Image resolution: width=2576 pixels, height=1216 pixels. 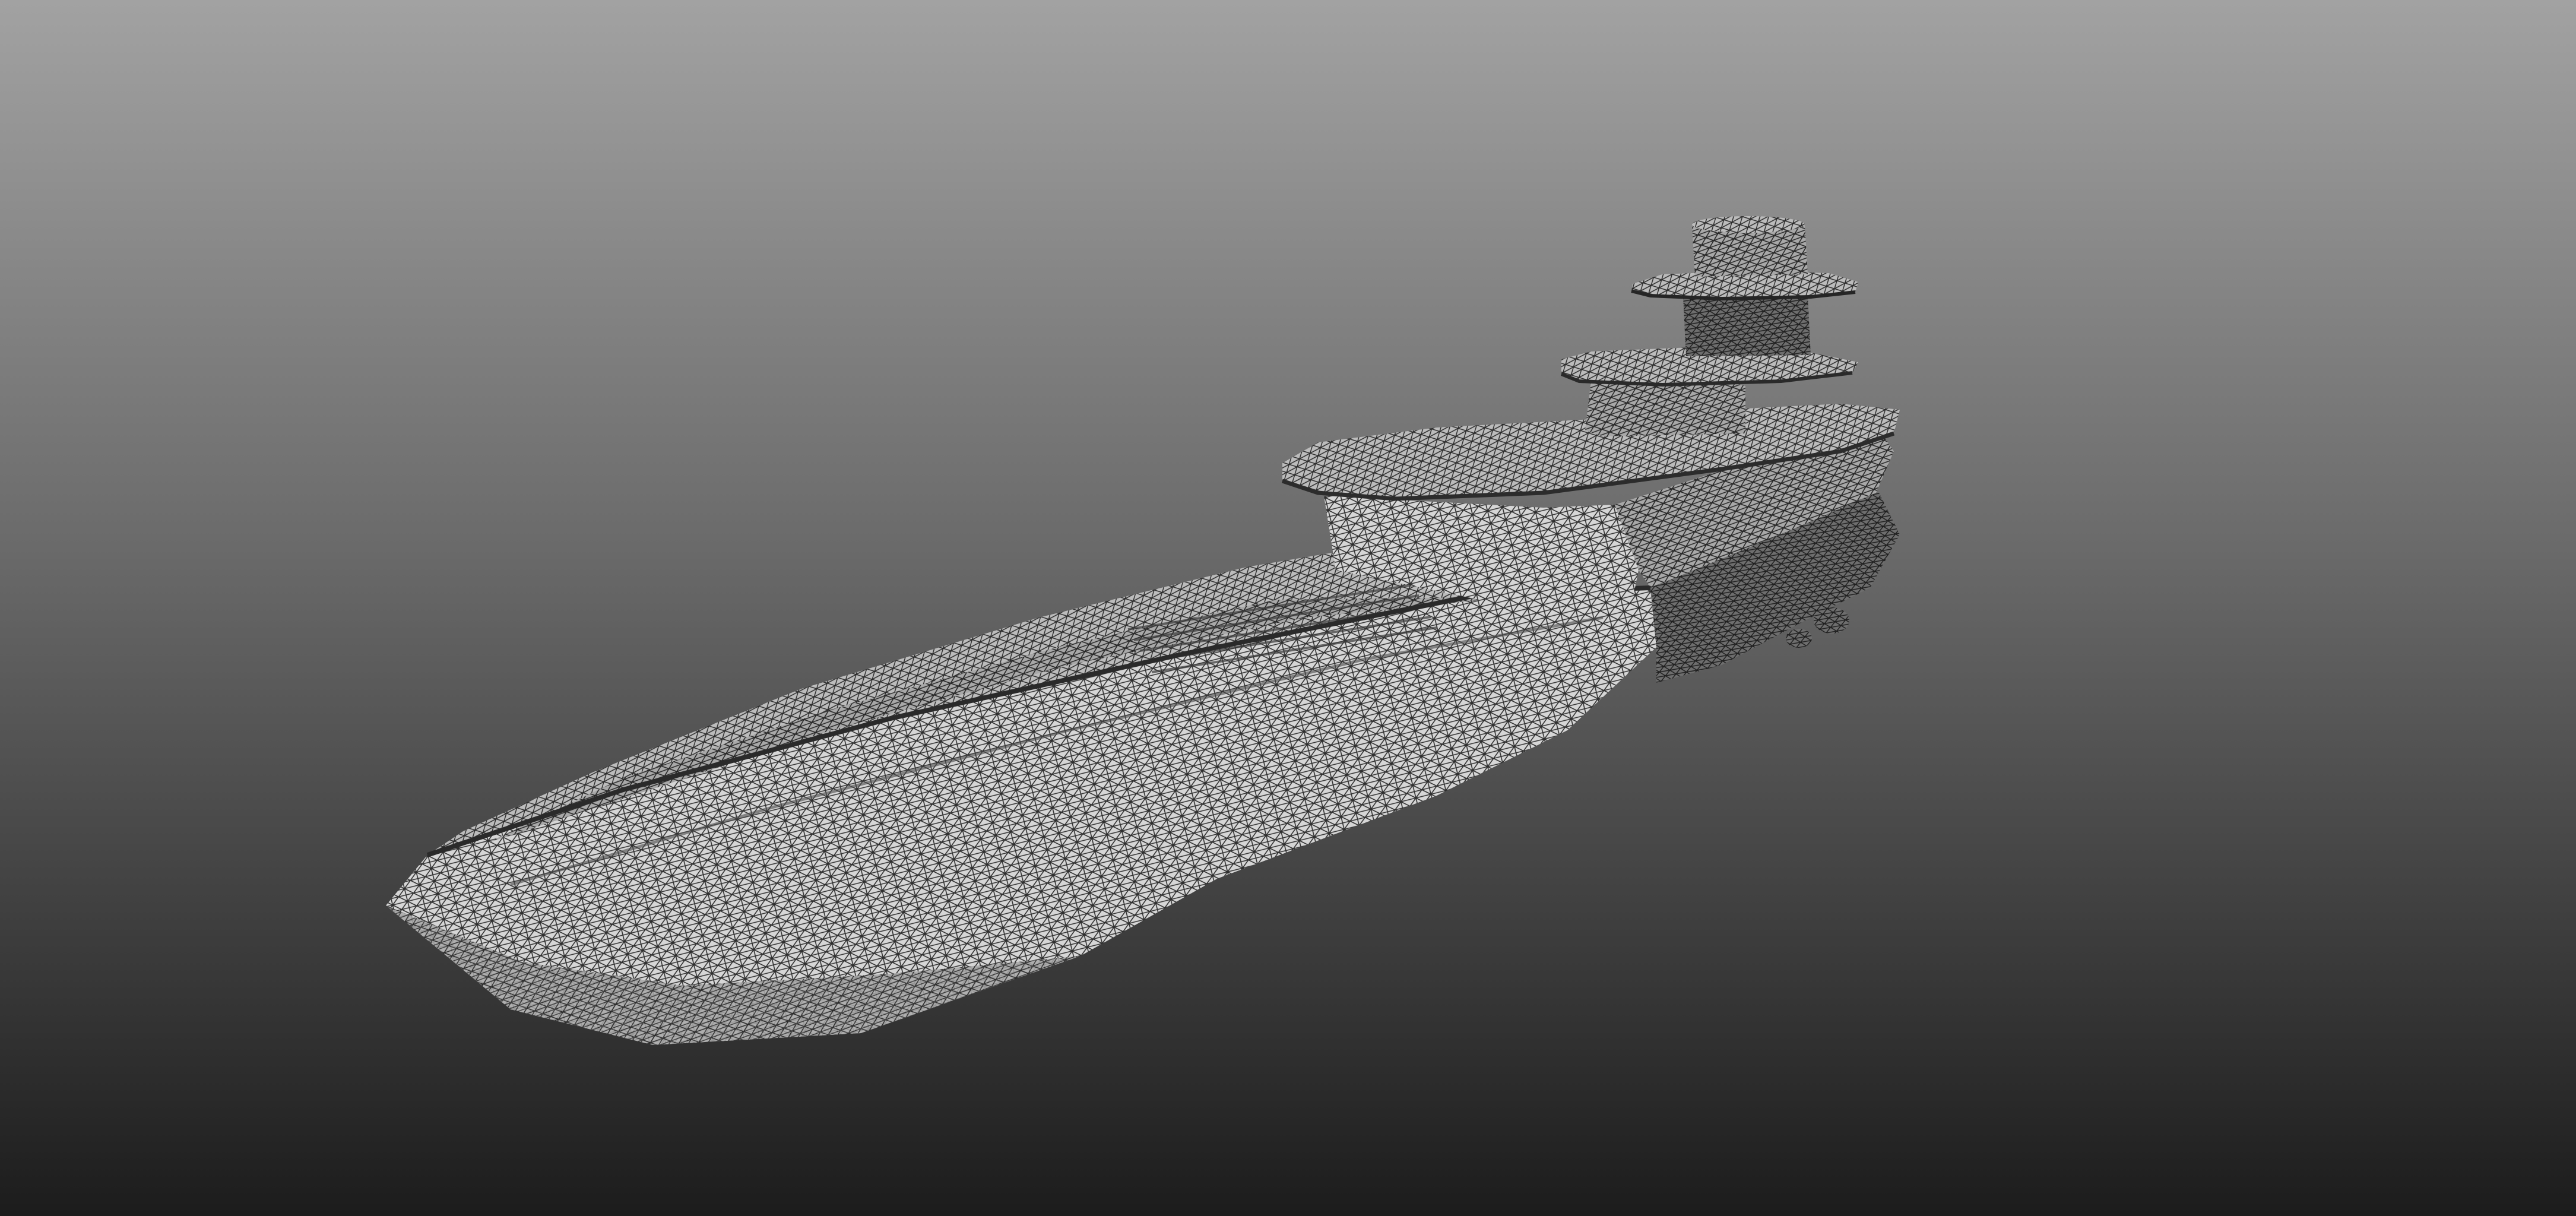 What do you see at coordinates (1747, 326) in the screenshot?
I see `mast-column` at bounding box center [1747, 326].